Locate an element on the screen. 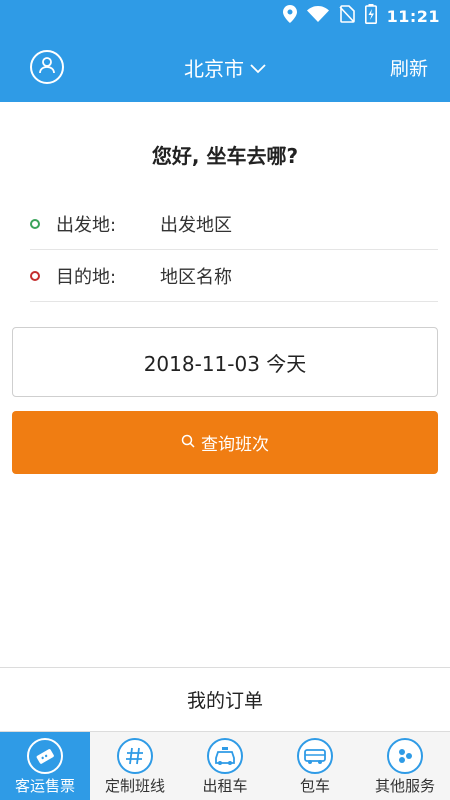 The width and height of the screenshot is (450, 800). wifi-icon is located at coordinates (317, 16).